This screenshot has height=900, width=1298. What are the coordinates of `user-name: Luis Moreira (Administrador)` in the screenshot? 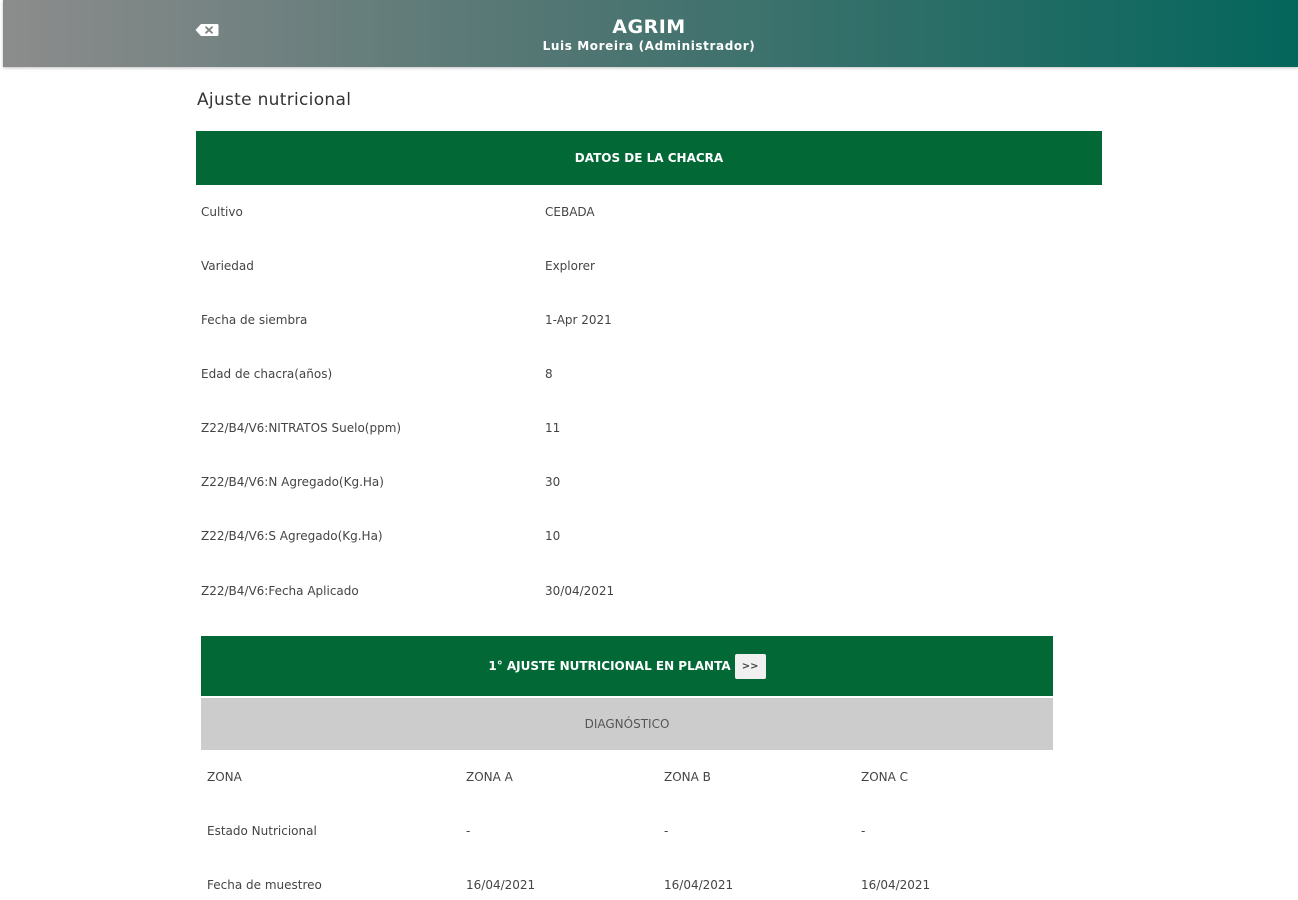 It's located at (649, 46).